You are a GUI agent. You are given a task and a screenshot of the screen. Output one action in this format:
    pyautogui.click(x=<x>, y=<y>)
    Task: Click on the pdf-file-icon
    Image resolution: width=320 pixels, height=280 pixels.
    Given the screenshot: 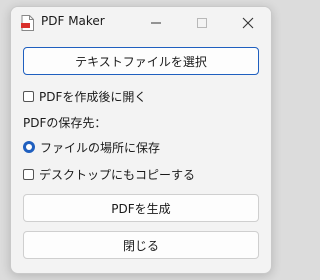 What is the action you would take?
    pyautogui.click(x=27, y=23)
    